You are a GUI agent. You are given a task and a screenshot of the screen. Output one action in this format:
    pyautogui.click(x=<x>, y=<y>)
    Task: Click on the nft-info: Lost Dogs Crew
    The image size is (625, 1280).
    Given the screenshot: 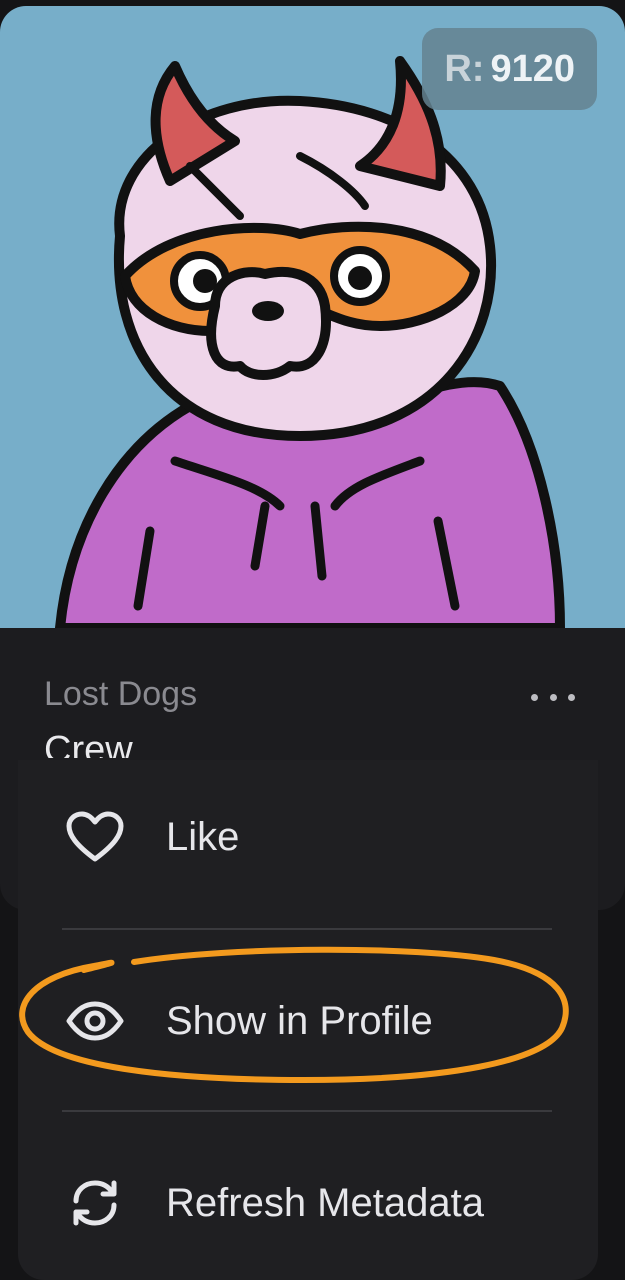 What is the action you would take?
    pyautogui.click(x=120, y=716)
    